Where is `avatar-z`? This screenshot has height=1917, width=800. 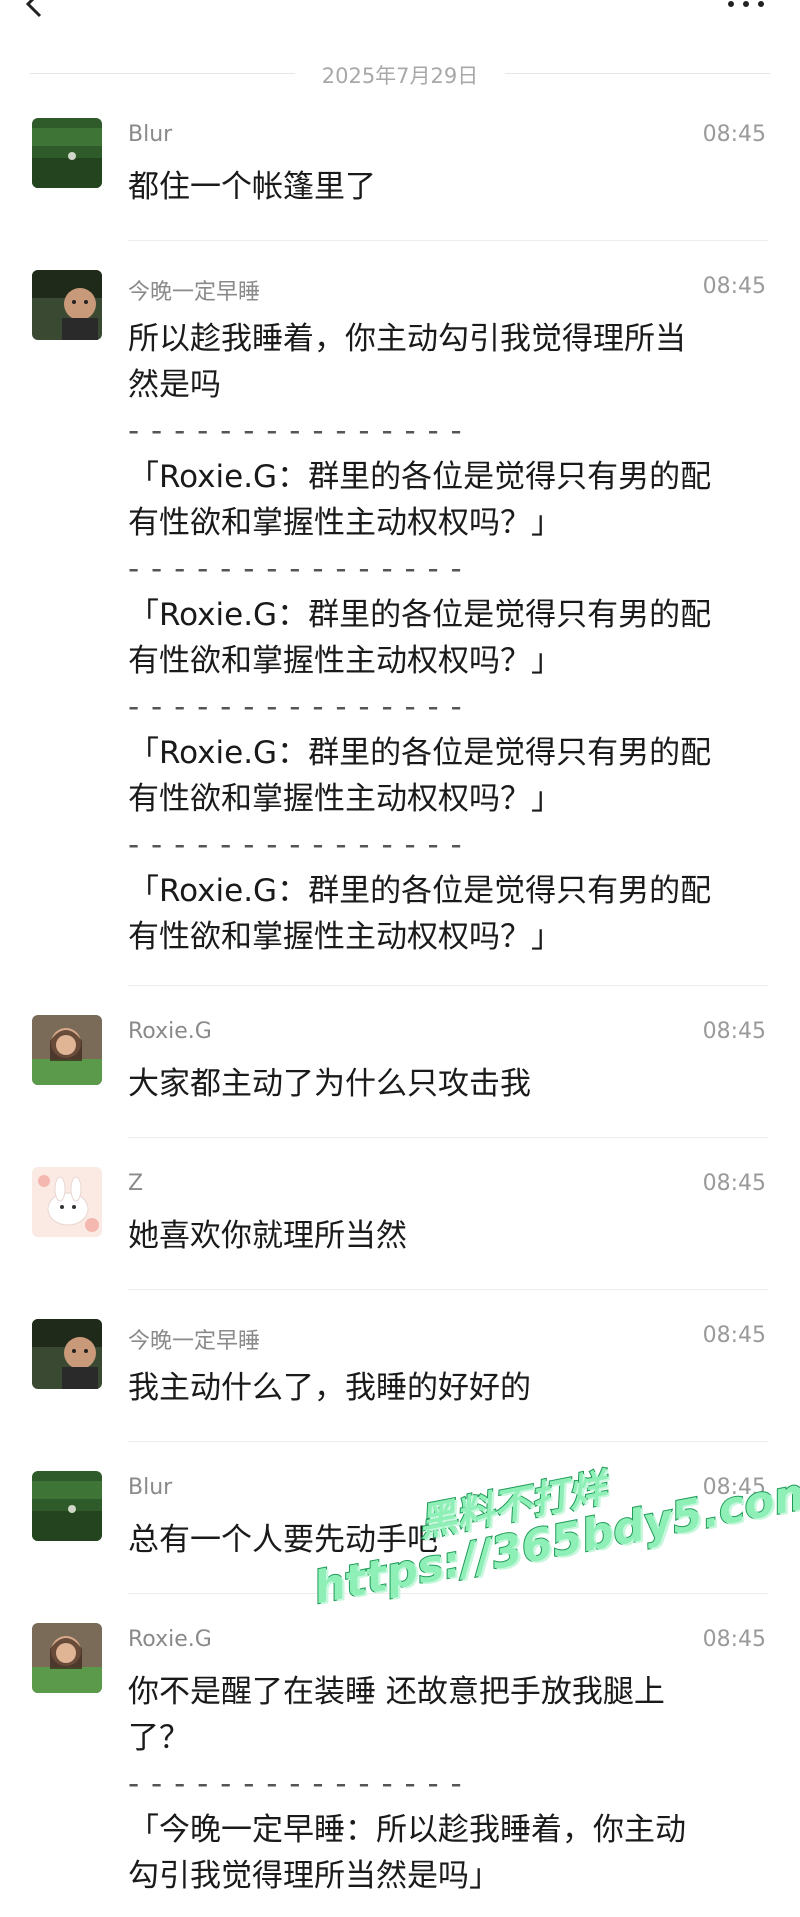 avatar-z is located at coordinates (67, 1202).